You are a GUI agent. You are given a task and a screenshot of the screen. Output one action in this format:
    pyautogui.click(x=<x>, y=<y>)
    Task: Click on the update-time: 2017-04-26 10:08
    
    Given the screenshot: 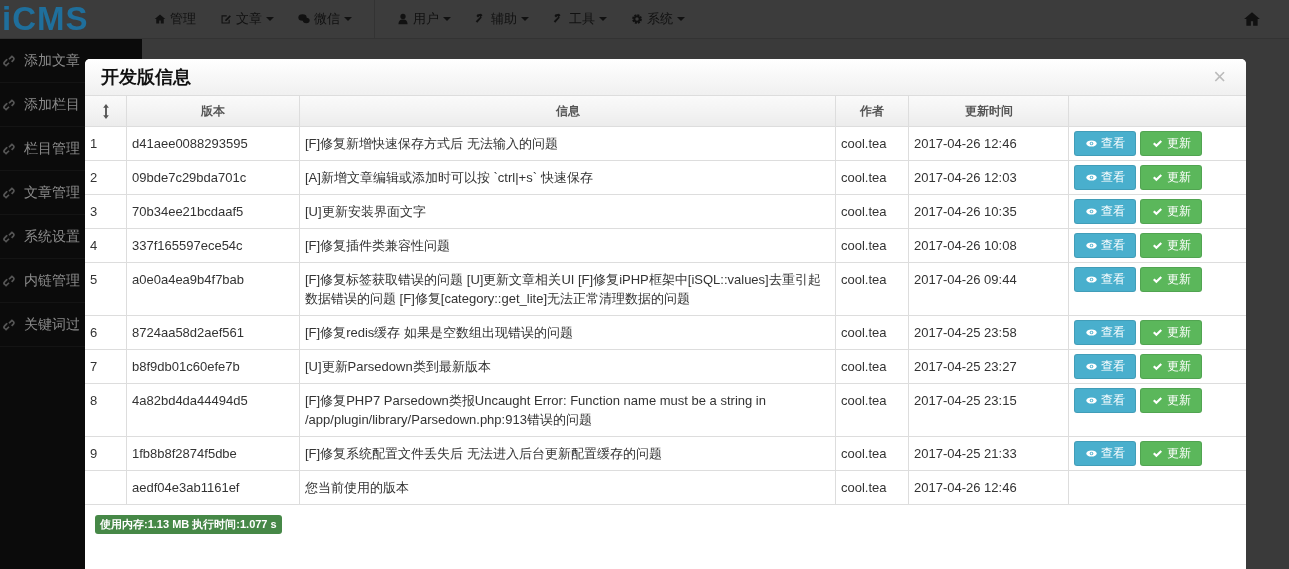 What is the action you would take?
    pyautogui.click(x=965, y=245)
    